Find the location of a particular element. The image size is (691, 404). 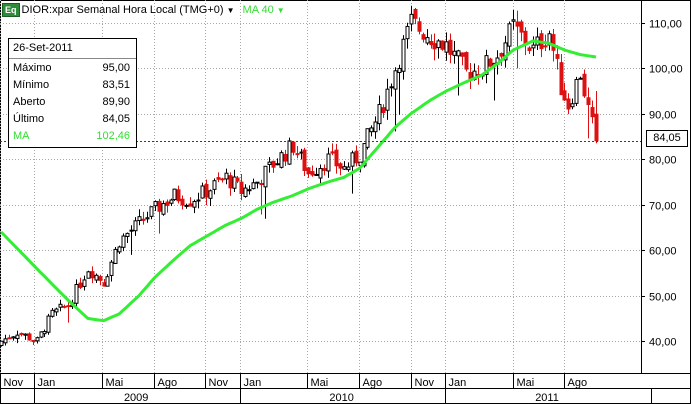

y-tick-label: 60,00 is located at coordinates (663, 252).